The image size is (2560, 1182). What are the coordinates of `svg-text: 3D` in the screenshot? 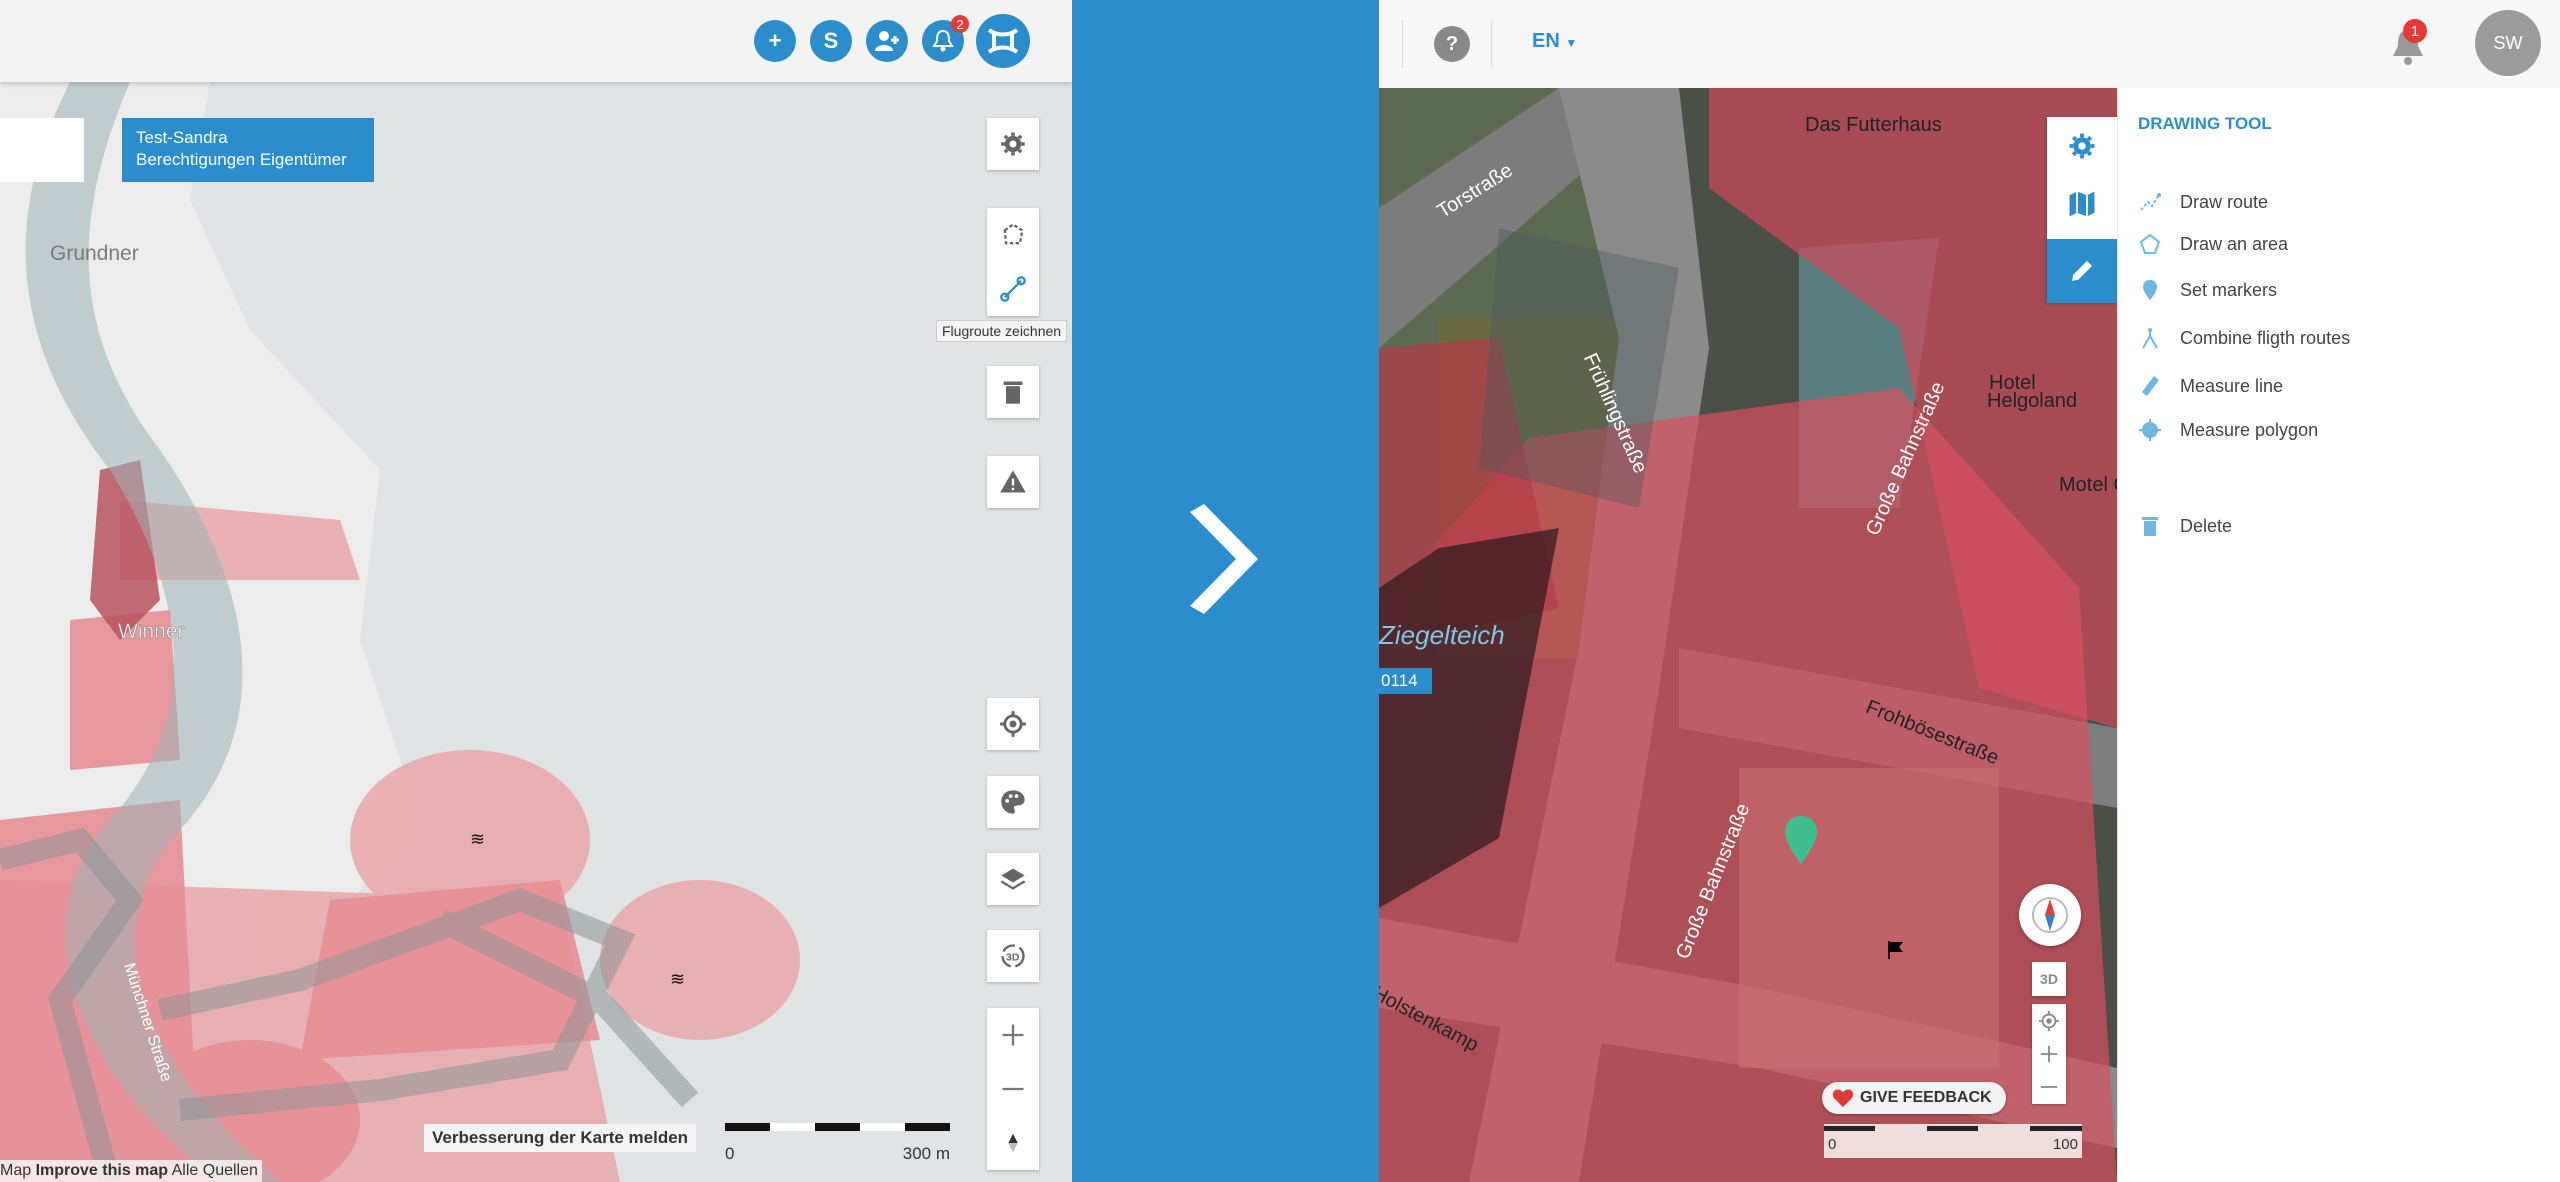 It's located at (1013, 958).